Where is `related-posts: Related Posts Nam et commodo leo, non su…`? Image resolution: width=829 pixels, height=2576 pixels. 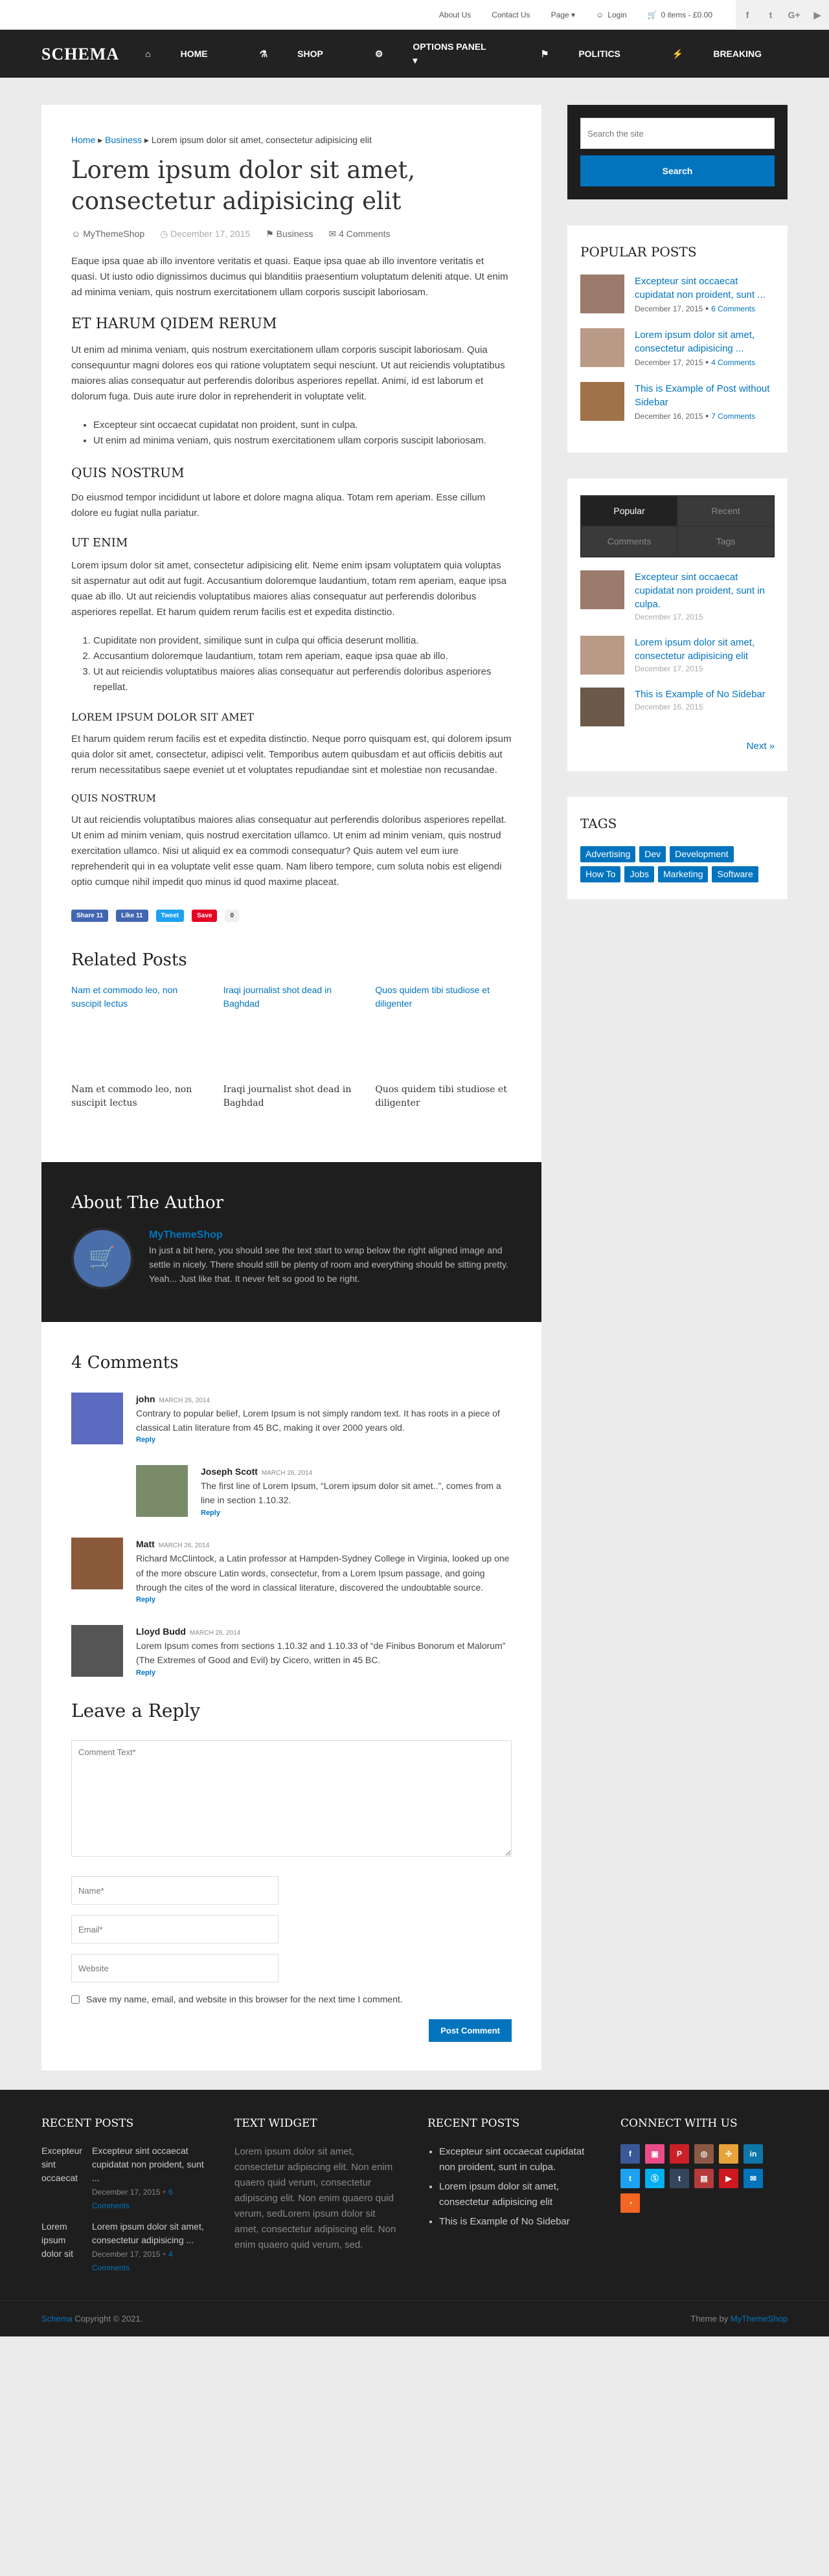
related-posts: Related Posts Nam et commodo leo, non su… is located at coordinates (291, 1041).